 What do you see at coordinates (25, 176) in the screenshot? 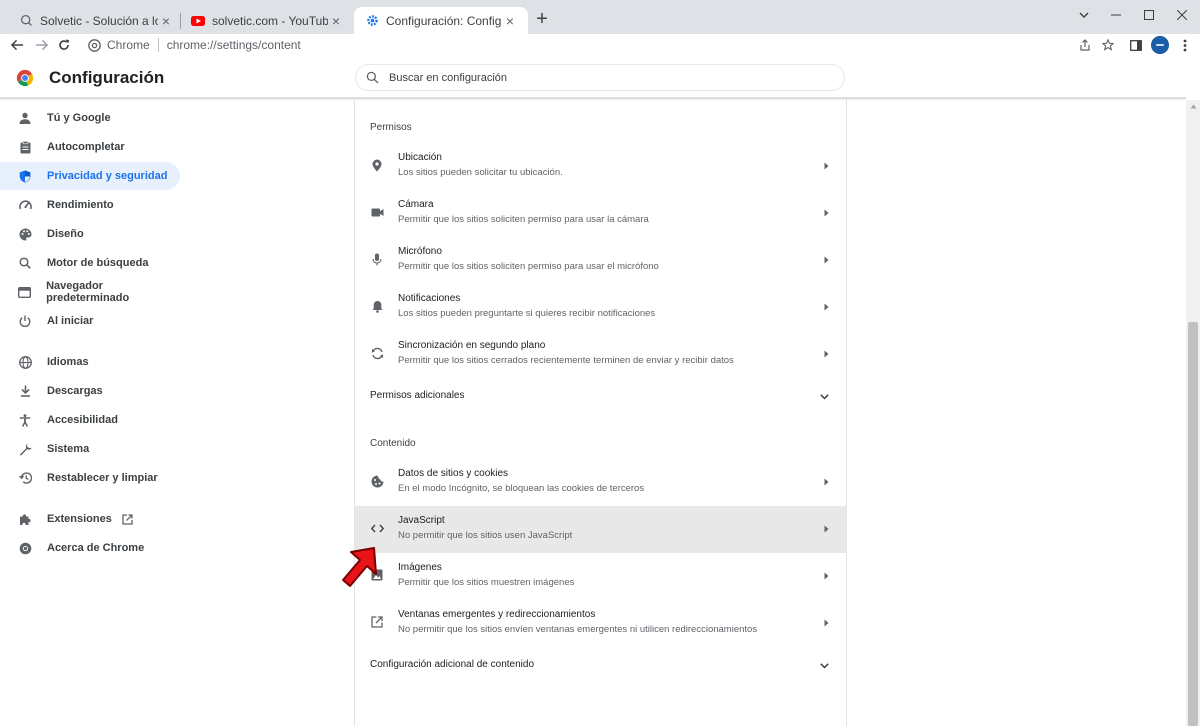
I see `shield-icon` at bounding box center [25, 176].